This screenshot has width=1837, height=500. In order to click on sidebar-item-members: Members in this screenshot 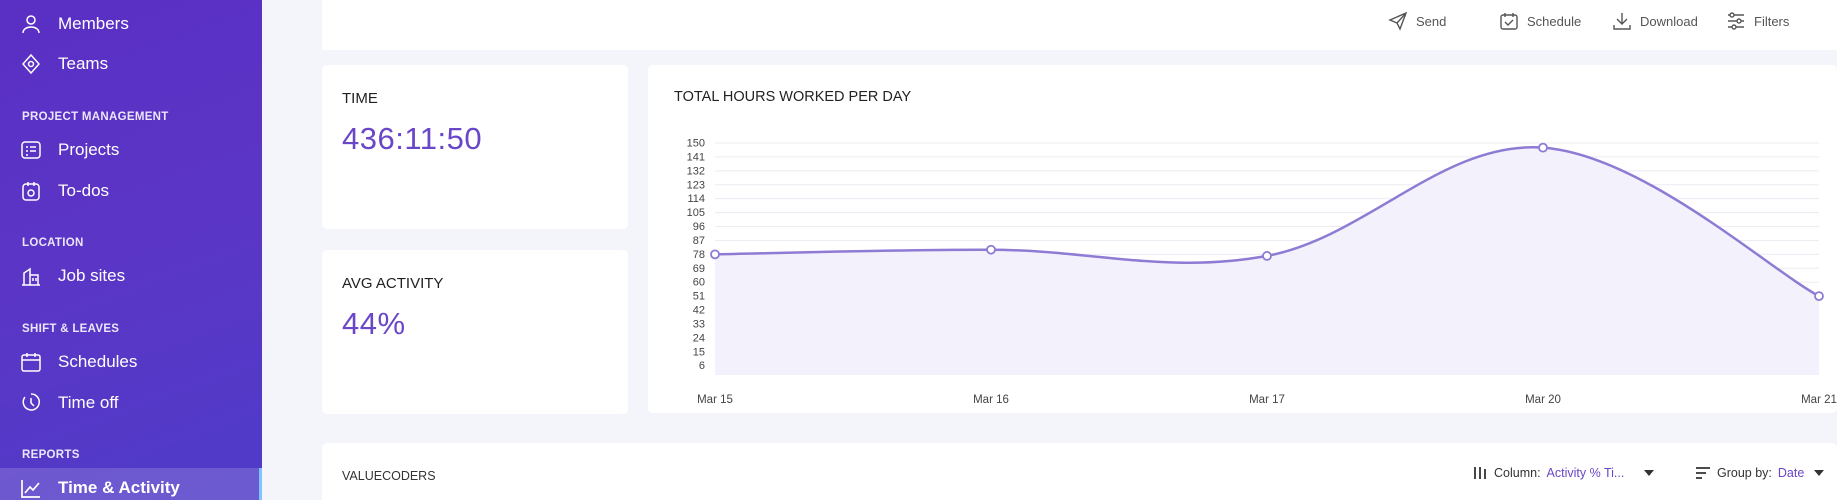, I will do `click(131, 23)`.